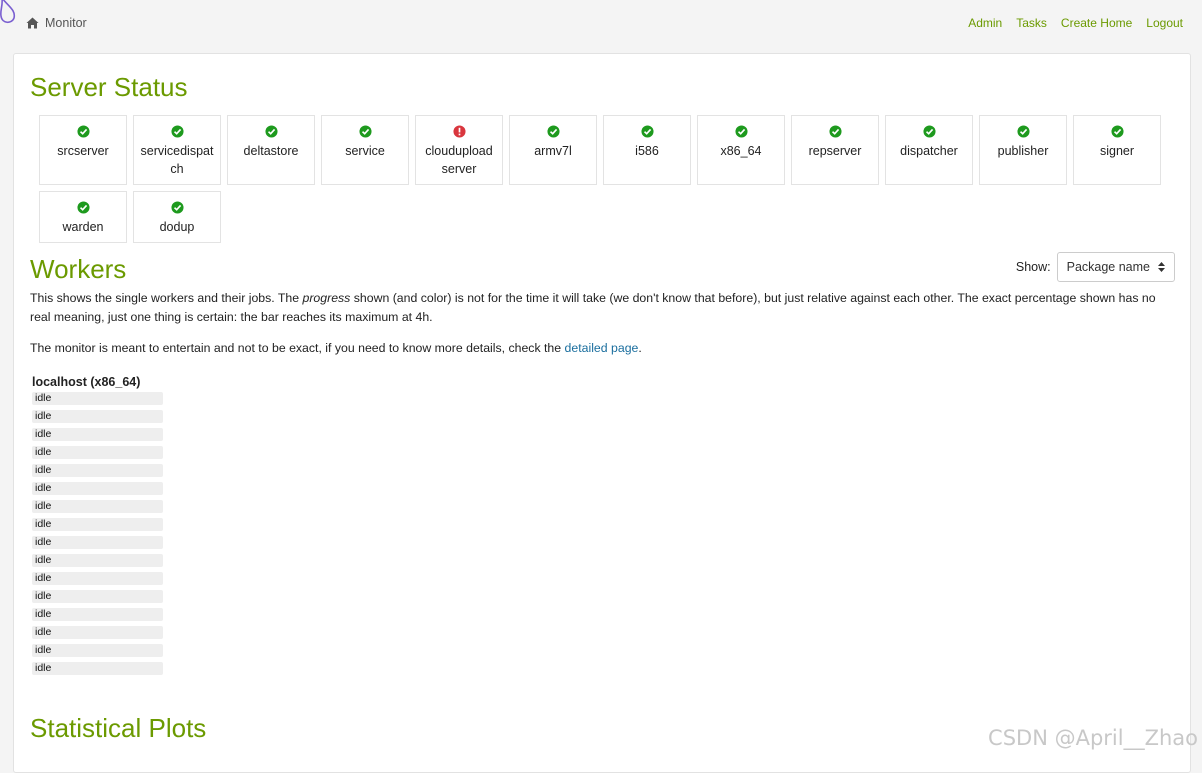 The height and width of the screenshot is (773, 1202). I want to click on status-card-label: srcserver, so click(83, 151).